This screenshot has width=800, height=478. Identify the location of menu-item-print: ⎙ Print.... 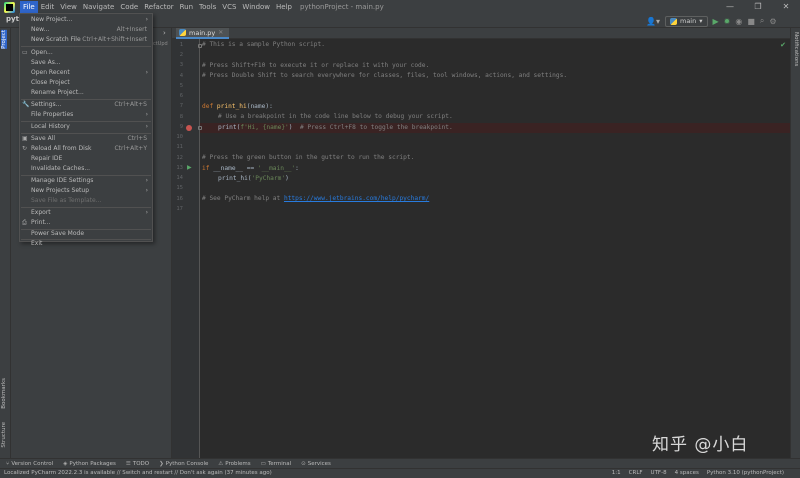
(86, 223).